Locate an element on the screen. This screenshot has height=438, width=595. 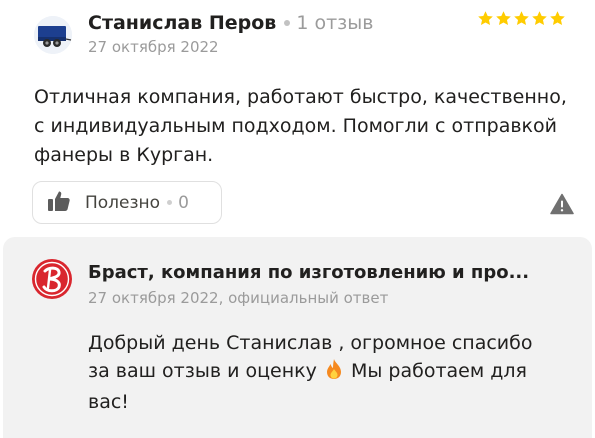
review-author: Станислав Перов 1 отзыв is located at coordinates (230, 23).